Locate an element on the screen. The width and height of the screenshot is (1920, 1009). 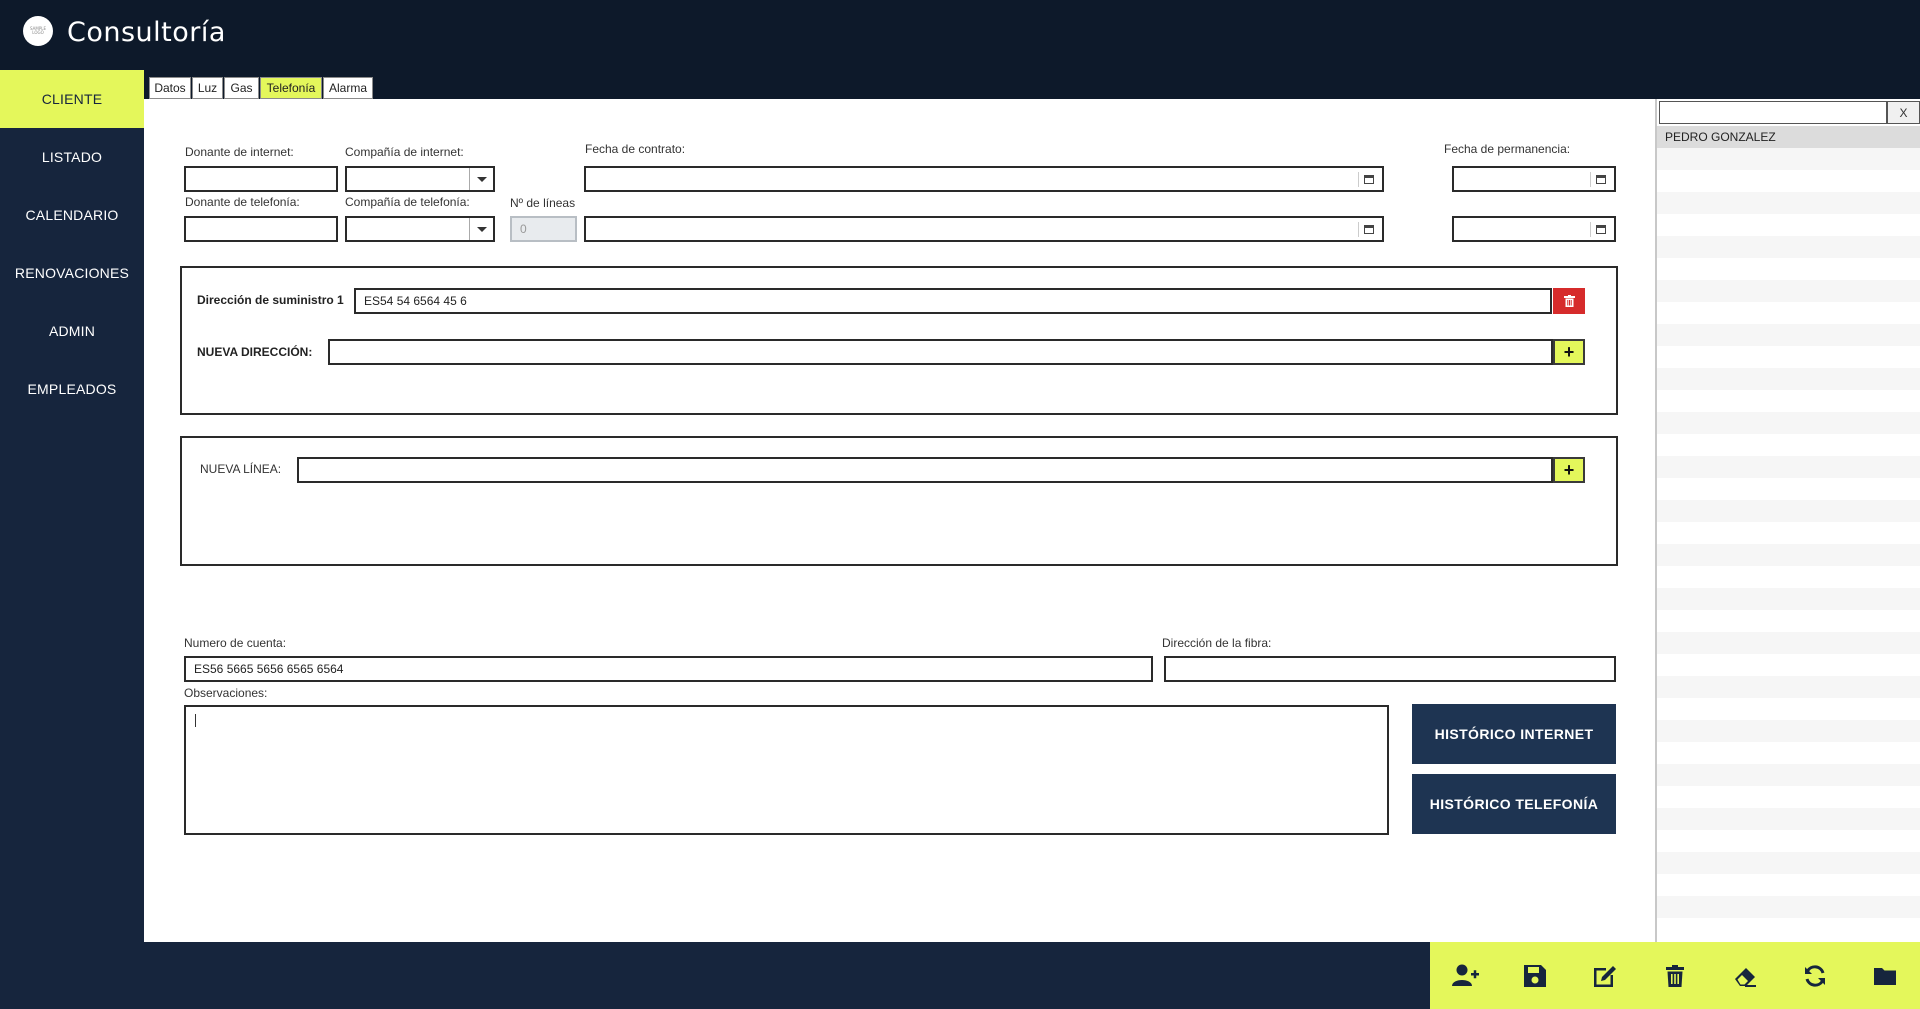
fecha-contrato-telefonia-input is located at coordinates (984, 229).